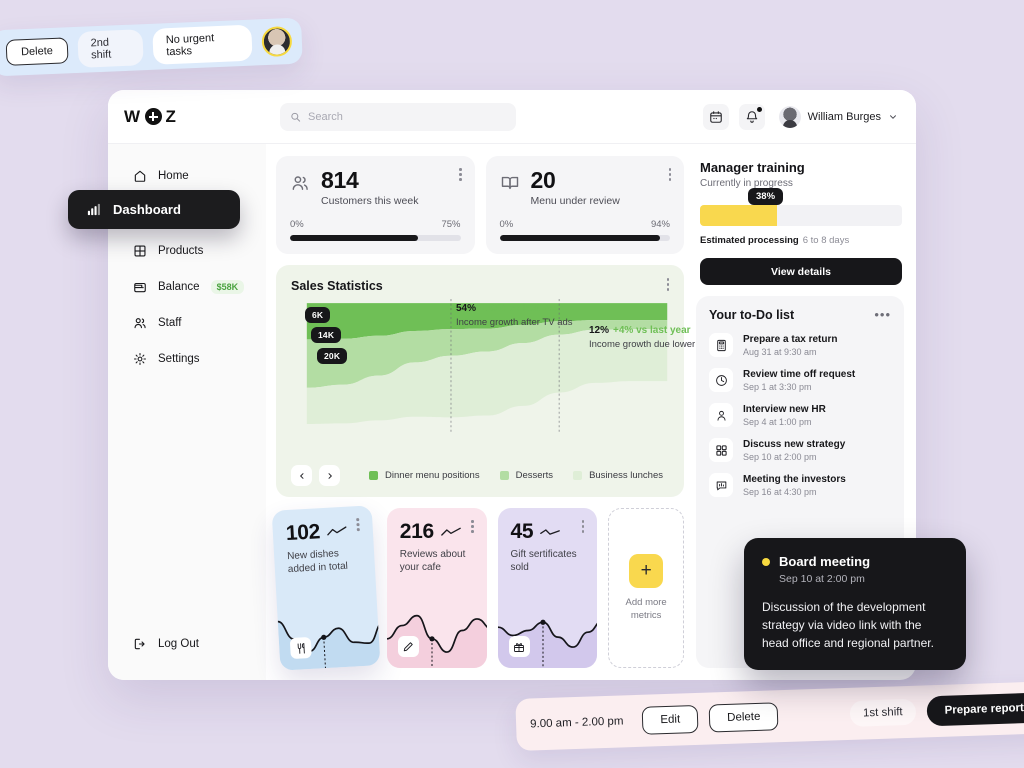 This screenshot has height=768, width=1024. Describe the element at coordinates (543, 561) in the screenshot. I see `metric-label: Gift sertificates sold` at that location.